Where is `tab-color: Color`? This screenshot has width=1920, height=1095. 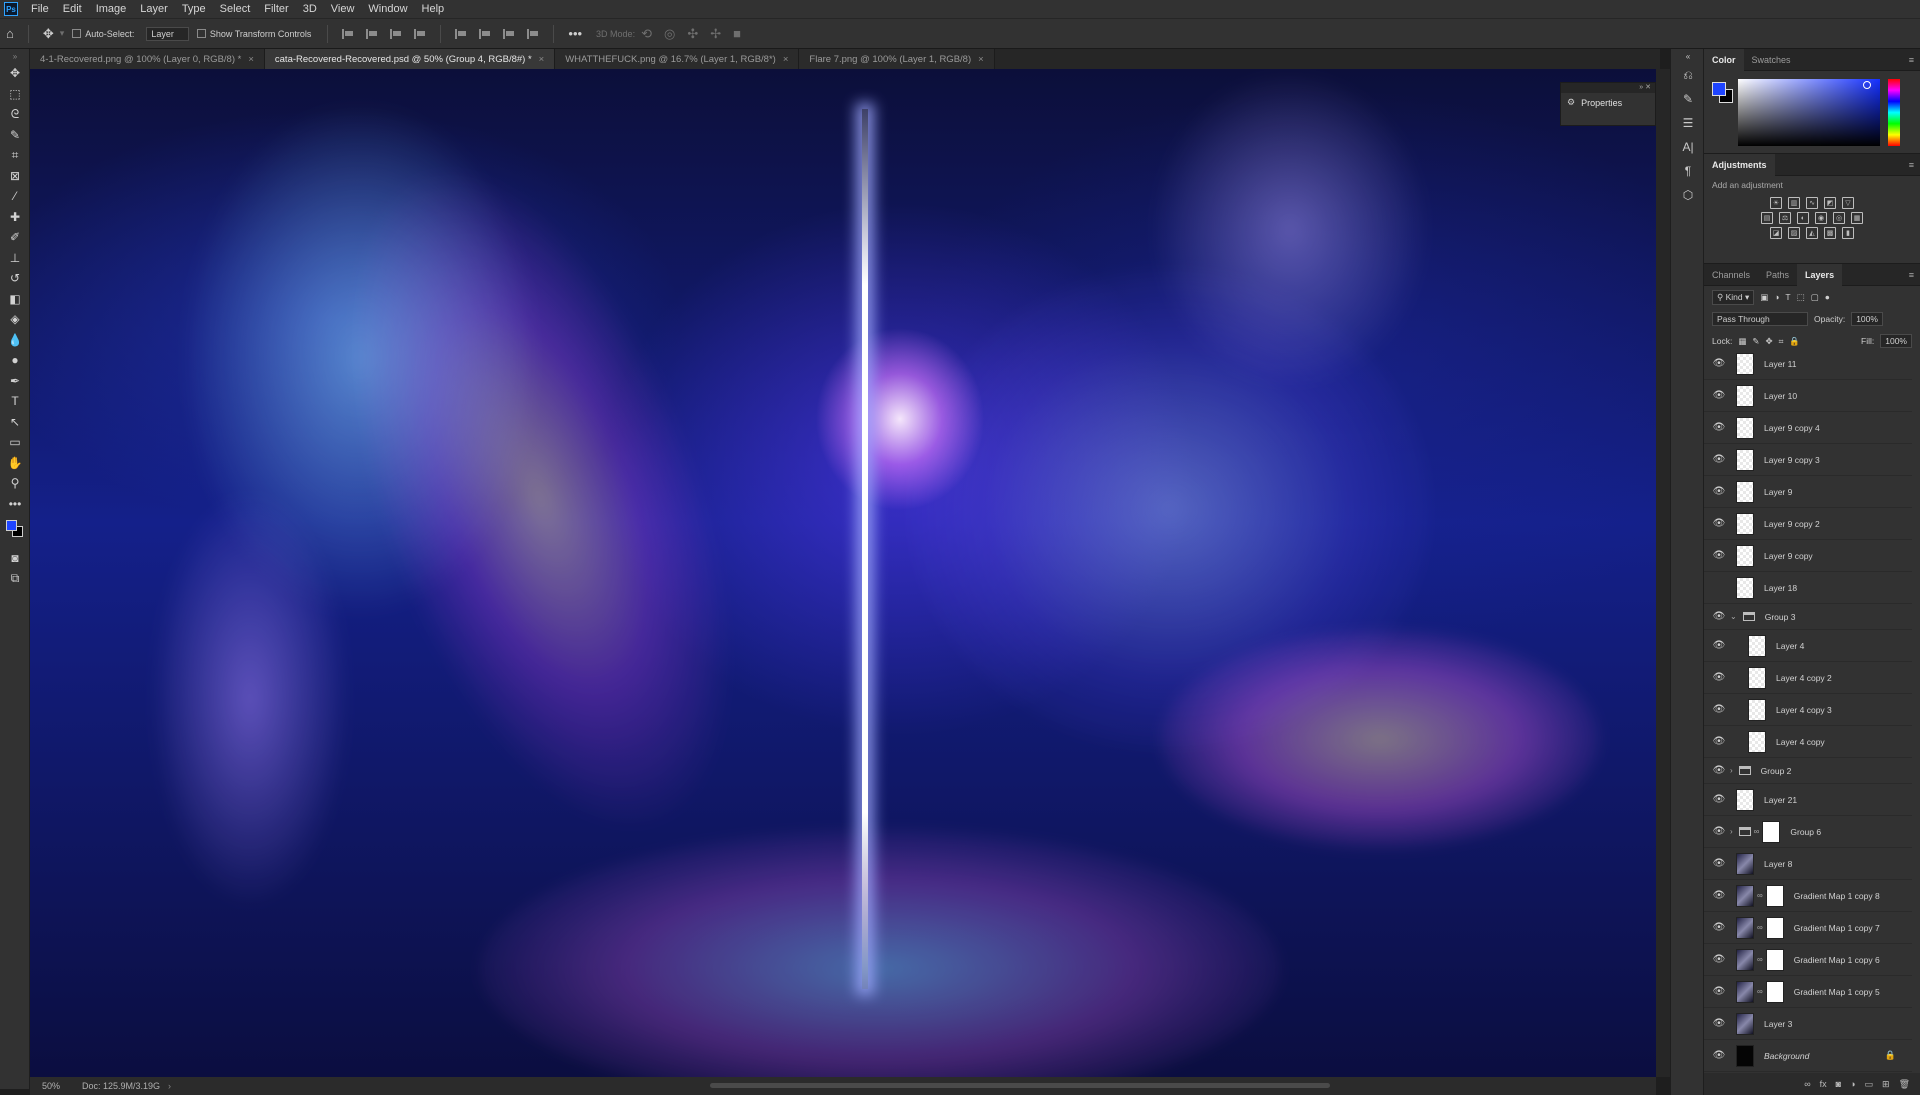
tab-color: Color is located at coordinates (1724, 59).